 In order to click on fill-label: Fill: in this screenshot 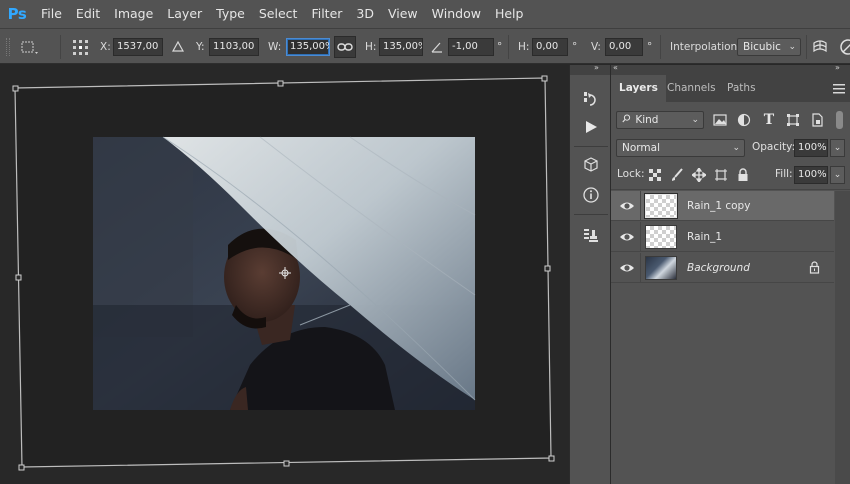, I will do `click(784, 174)`.